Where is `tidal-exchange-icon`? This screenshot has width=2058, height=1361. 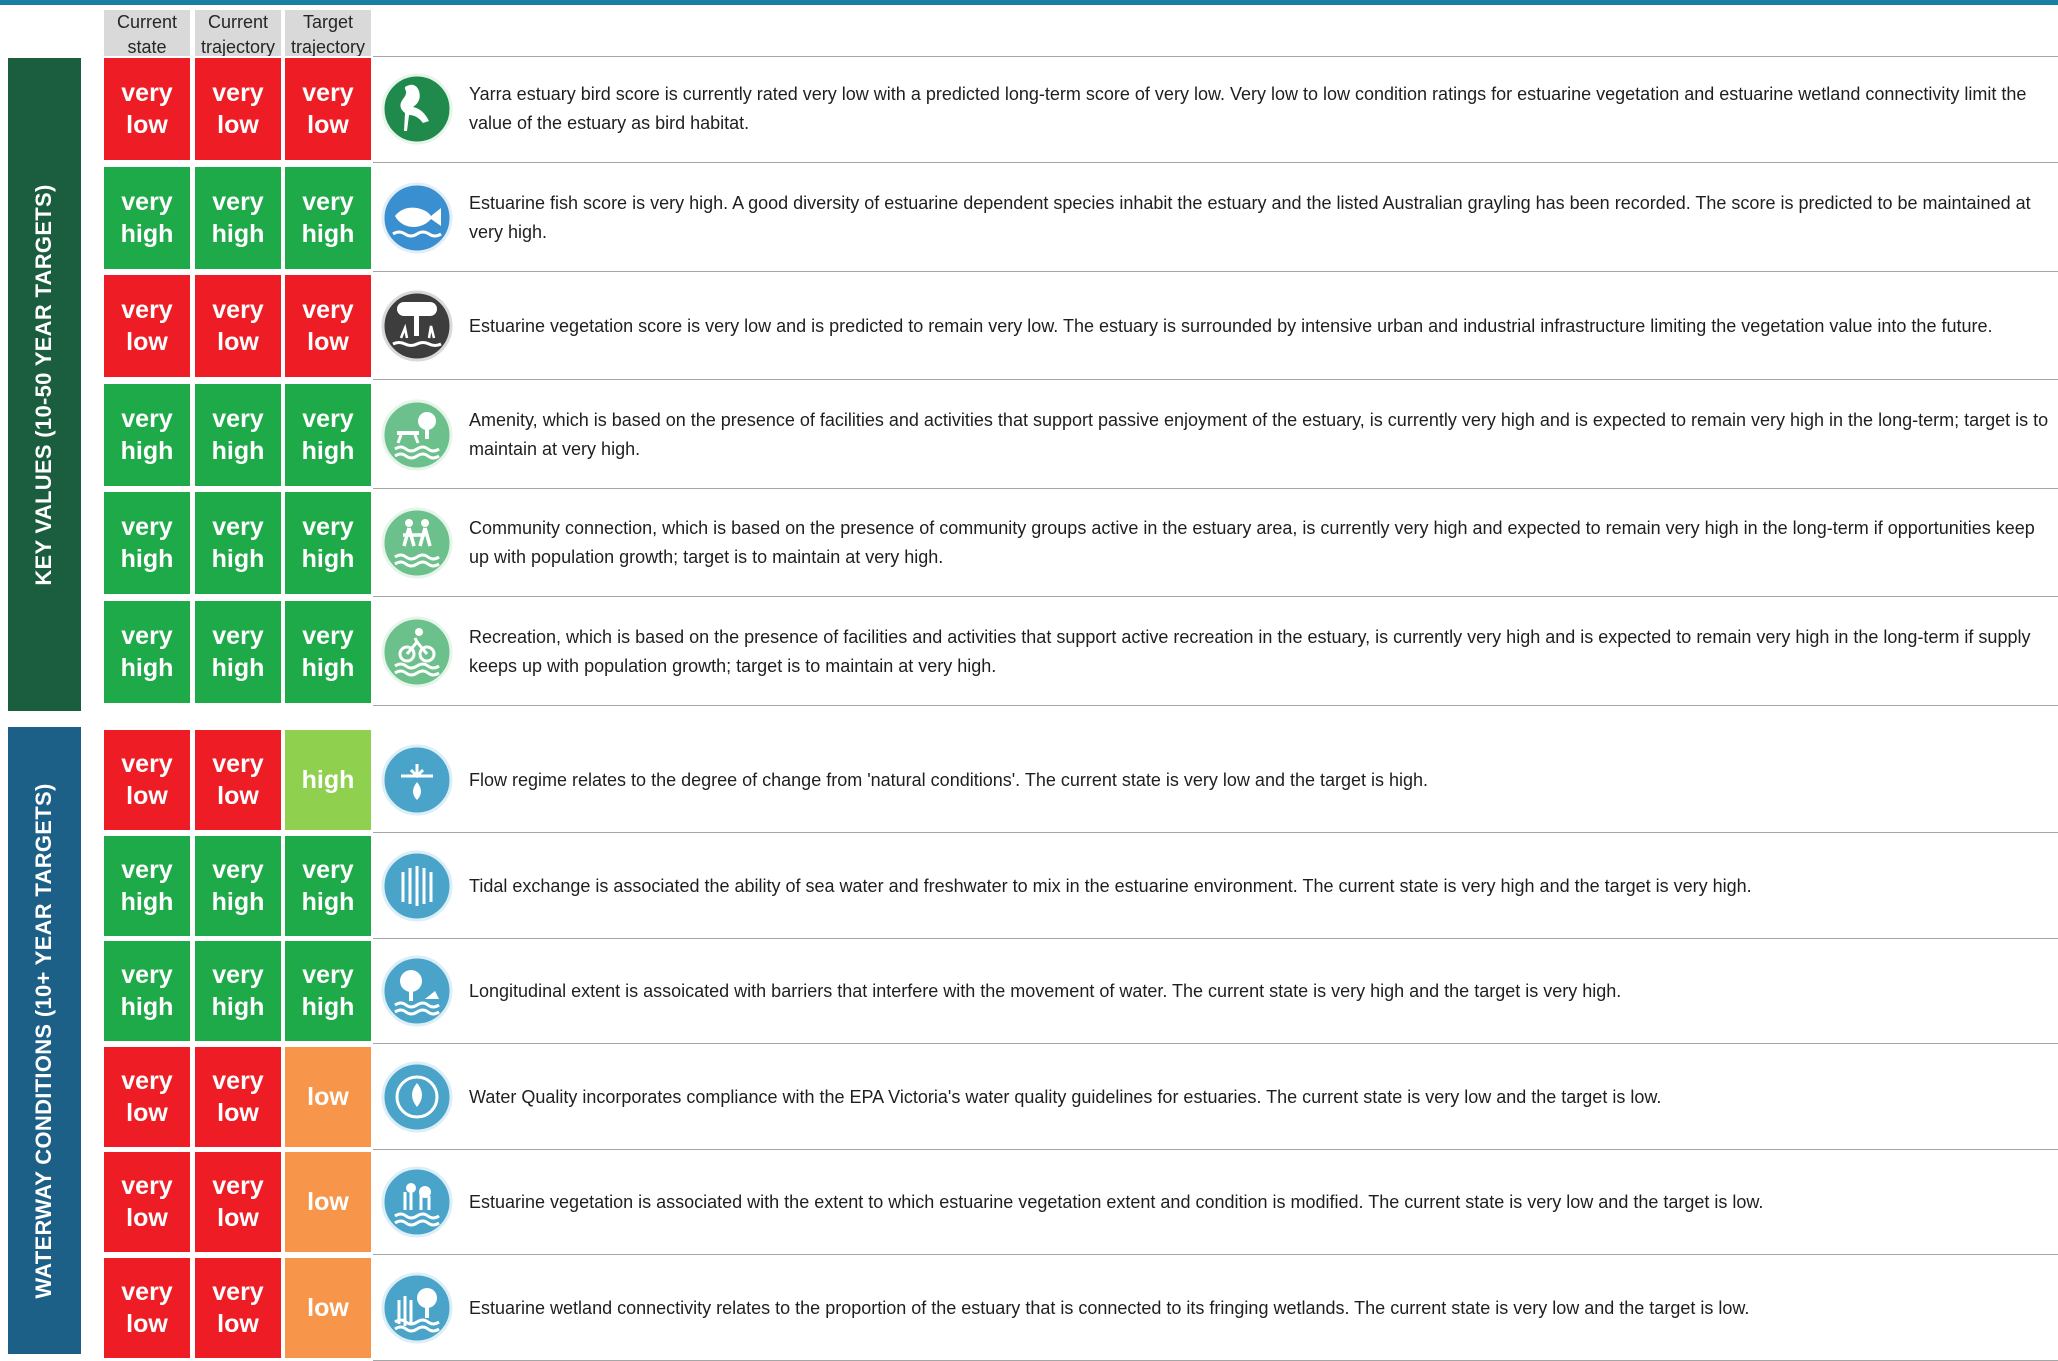
tidal-exchange-icon is located at coordinates (417, 886).